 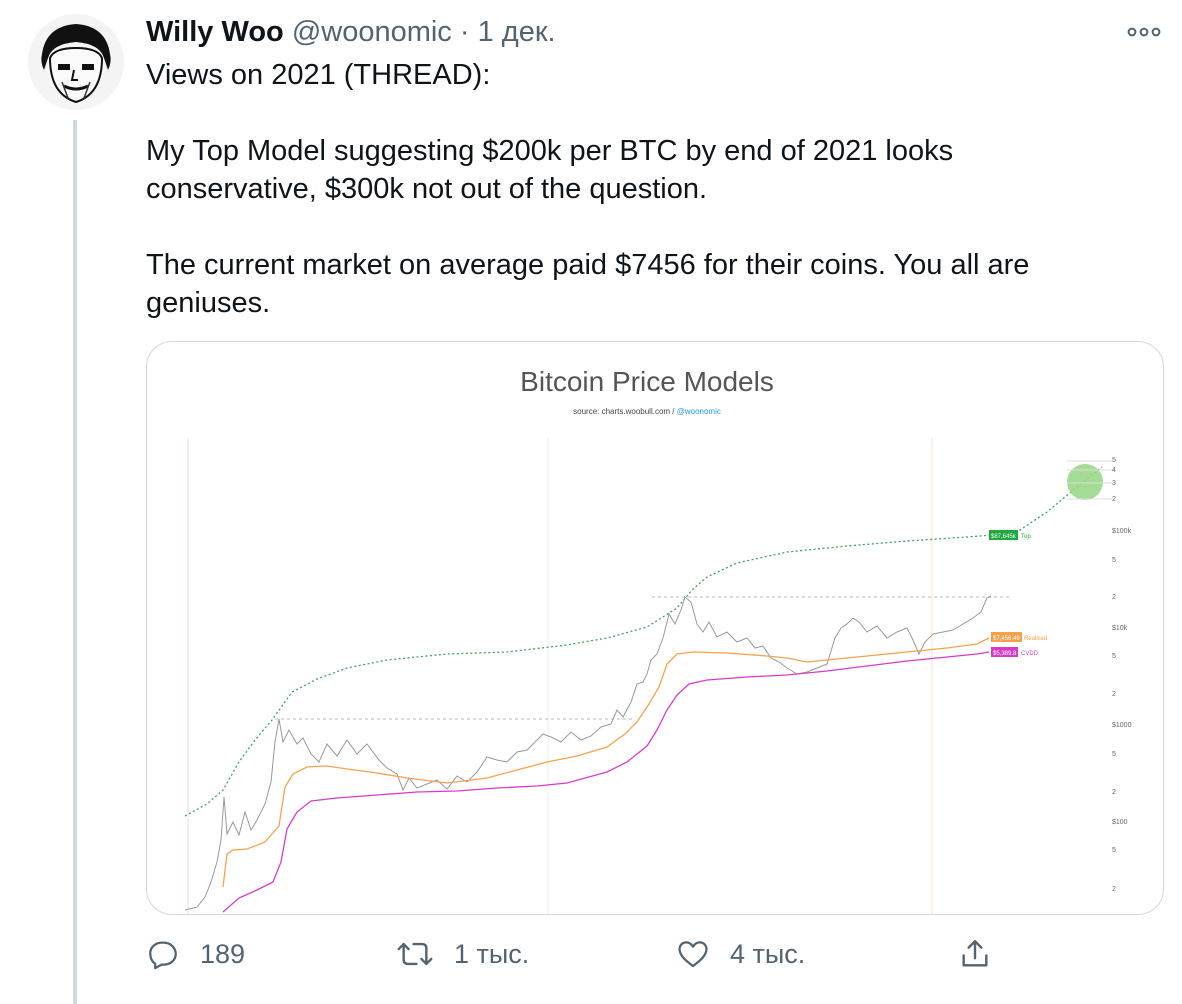 What do you see at coordinates (1004, 537) in the screenshot?
I see `top-value-label: $87,645k` at bounding box center [1004, 537].